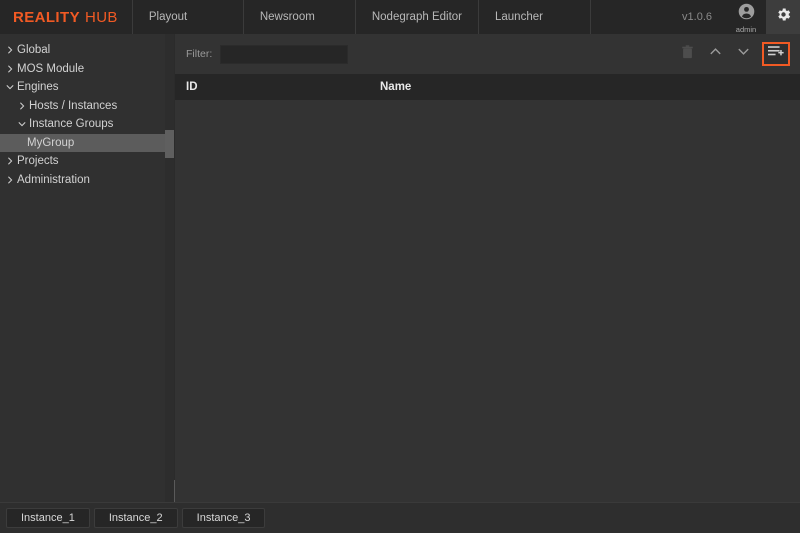  Describe the element at coordinates (87, 161) in the screenshot. I see `sidebar-item-projects: Projects` at that location.